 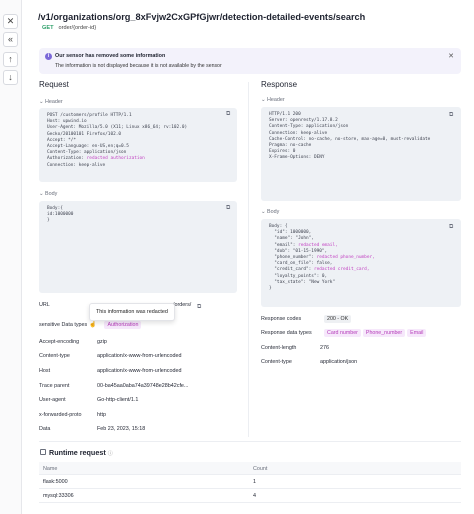 What do you see at coordinates (110, 56) in the screenshot?
I see `alert-title: Our sensor has removed some information` at bounding box center [110, 56].